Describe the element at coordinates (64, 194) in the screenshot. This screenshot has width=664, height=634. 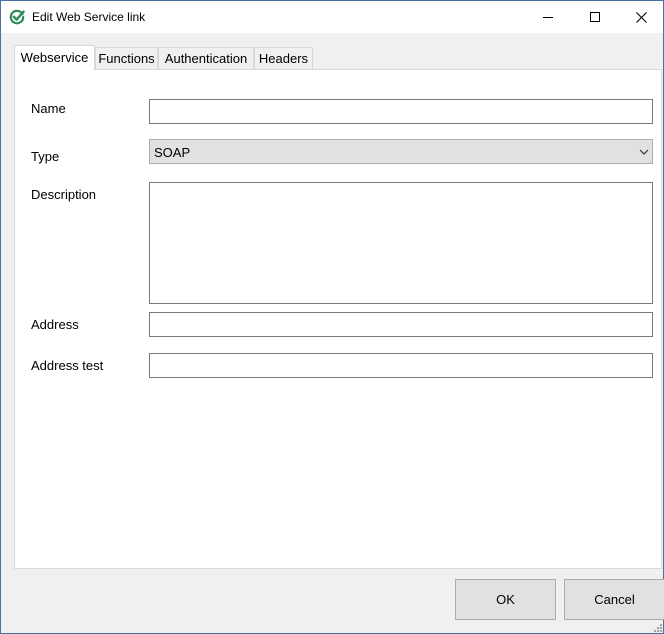
I see `description-label: Description` at that location.